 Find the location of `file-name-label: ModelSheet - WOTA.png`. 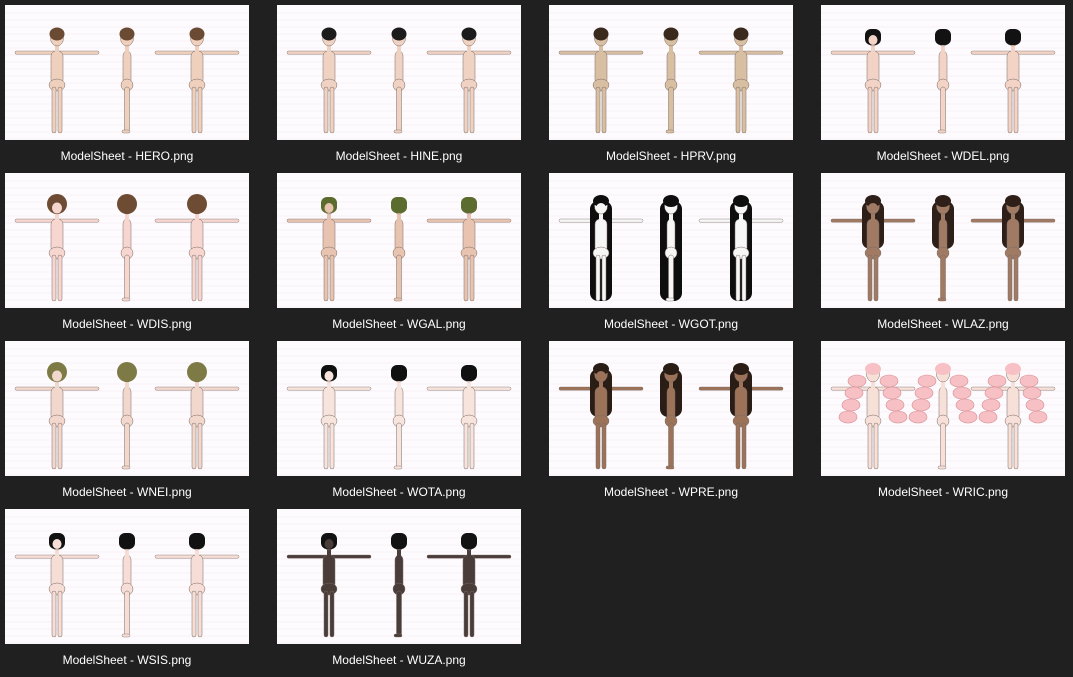

file-name-label: ModelSheet - WOTA.png is located at coordinates (399, 492).